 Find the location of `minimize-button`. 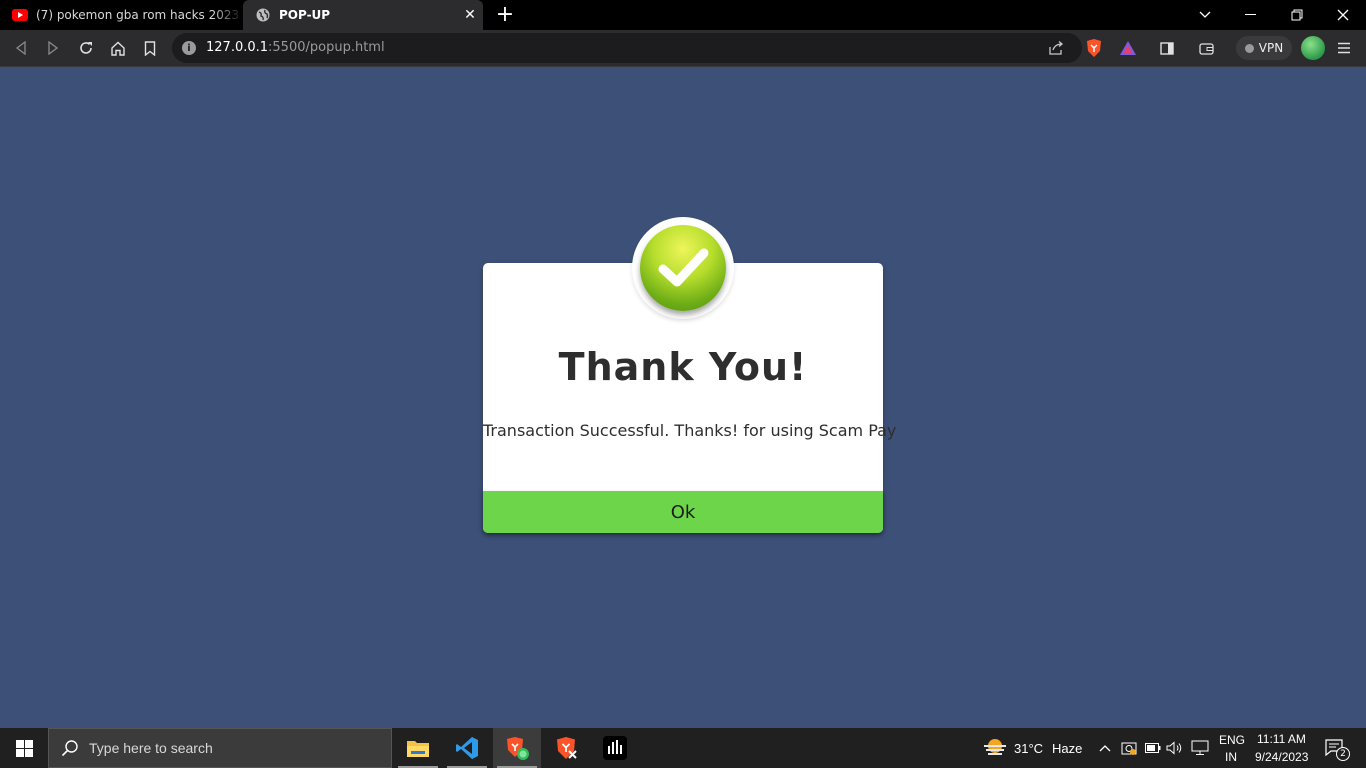

minimize-button is located at coordinates (1251, 15).